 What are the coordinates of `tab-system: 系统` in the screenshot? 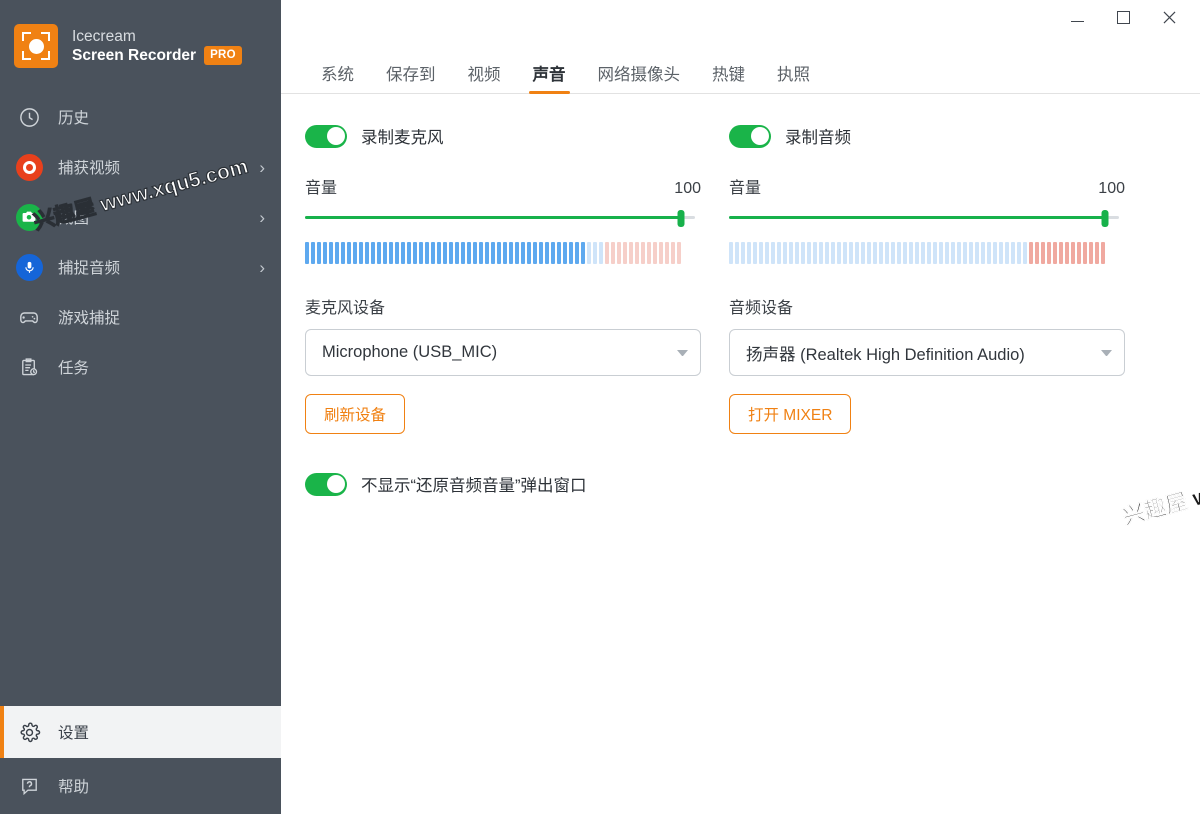 It's located at (337, 80).